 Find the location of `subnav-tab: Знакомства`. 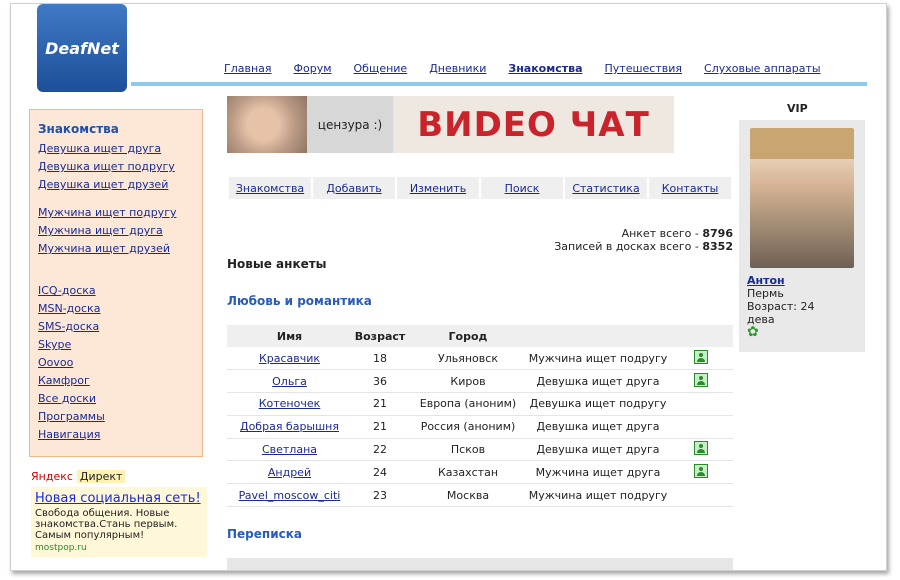

subnav-tab: Знакомства is located at coordinates (270, 188).